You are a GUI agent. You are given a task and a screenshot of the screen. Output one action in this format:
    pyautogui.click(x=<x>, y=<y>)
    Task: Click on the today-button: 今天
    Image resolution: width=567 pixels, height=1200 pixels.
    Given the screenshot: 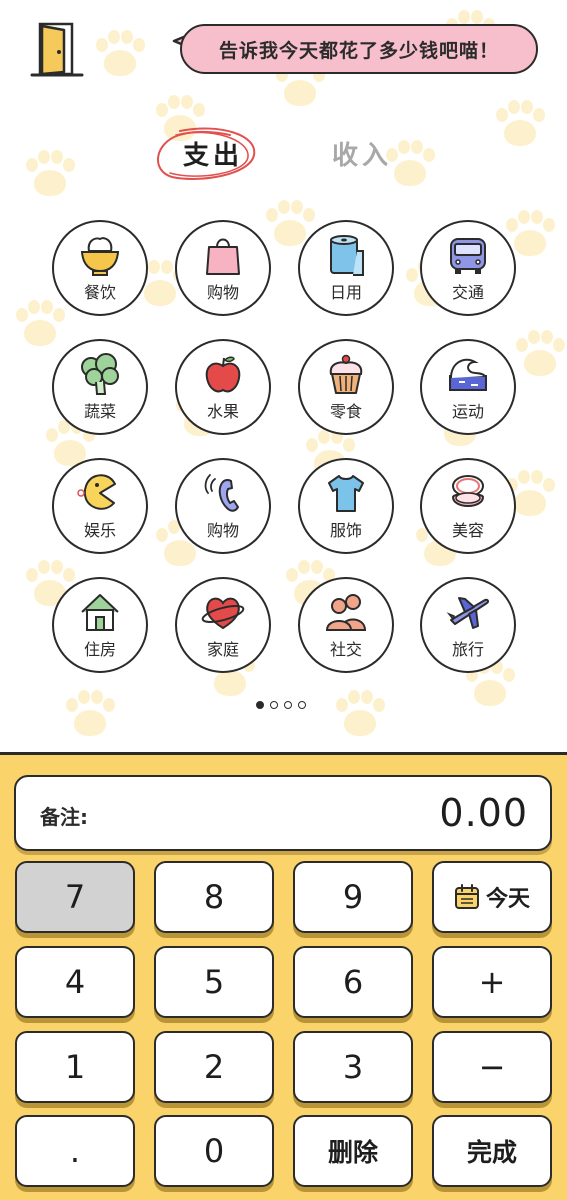 What is the action you would take?
    pyautogui.click(x=492, y=897)
    